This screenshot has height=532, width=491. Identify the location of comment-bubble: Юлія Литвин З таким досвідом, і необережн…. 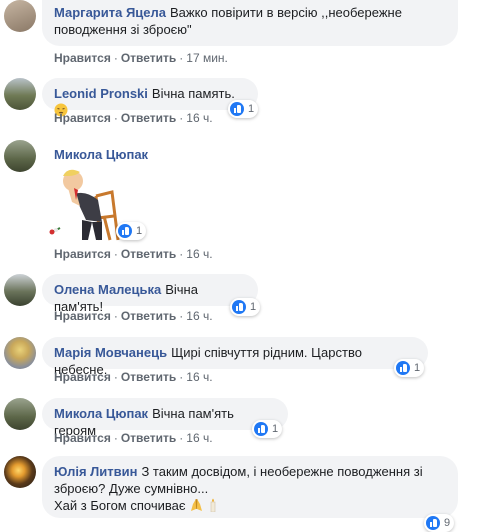
(250, 487).